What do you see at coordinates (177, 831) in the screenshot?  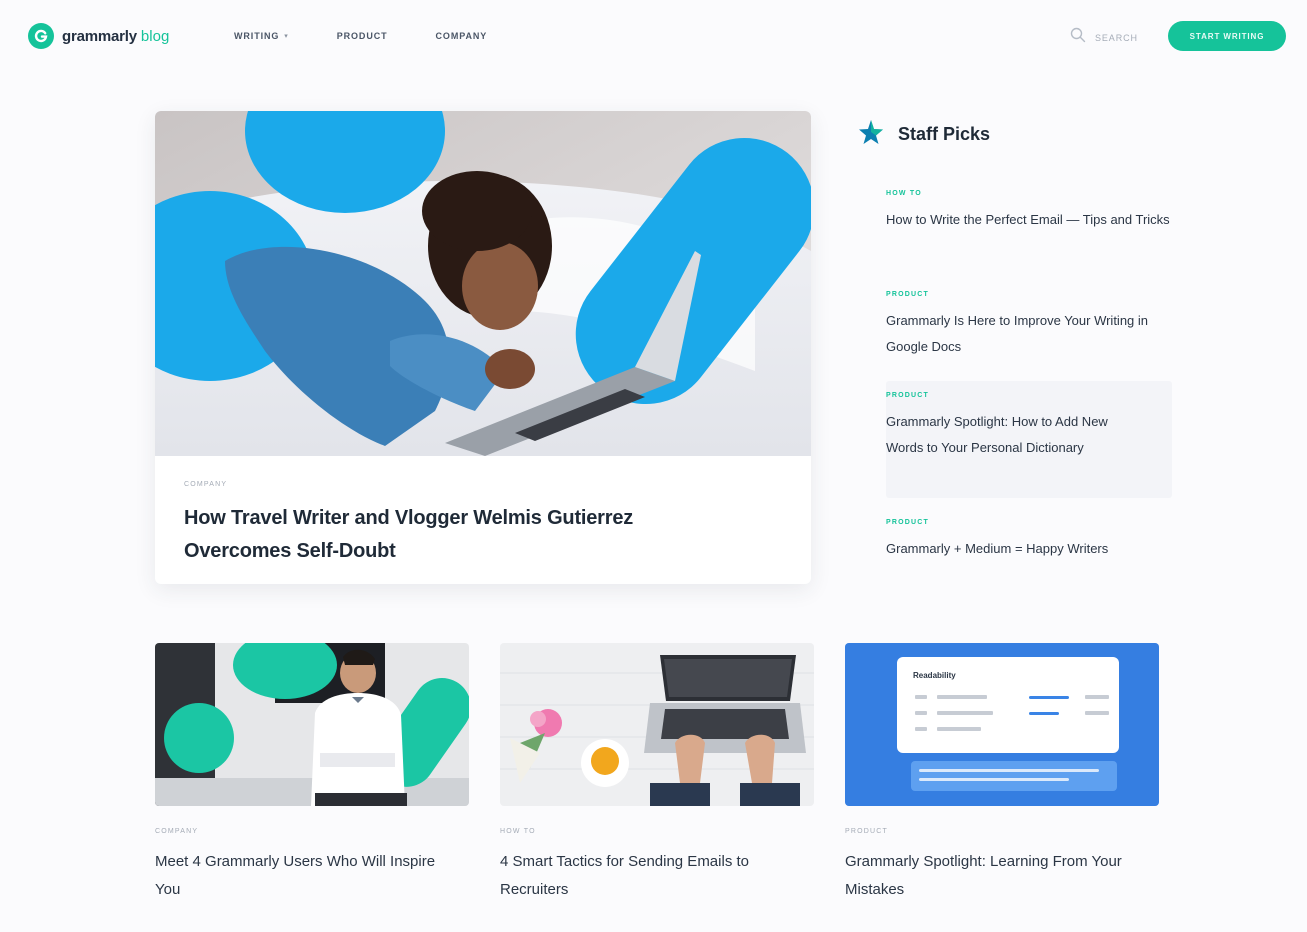 I see `article-card-category: COMPANY` at bounding box center [177, 831].